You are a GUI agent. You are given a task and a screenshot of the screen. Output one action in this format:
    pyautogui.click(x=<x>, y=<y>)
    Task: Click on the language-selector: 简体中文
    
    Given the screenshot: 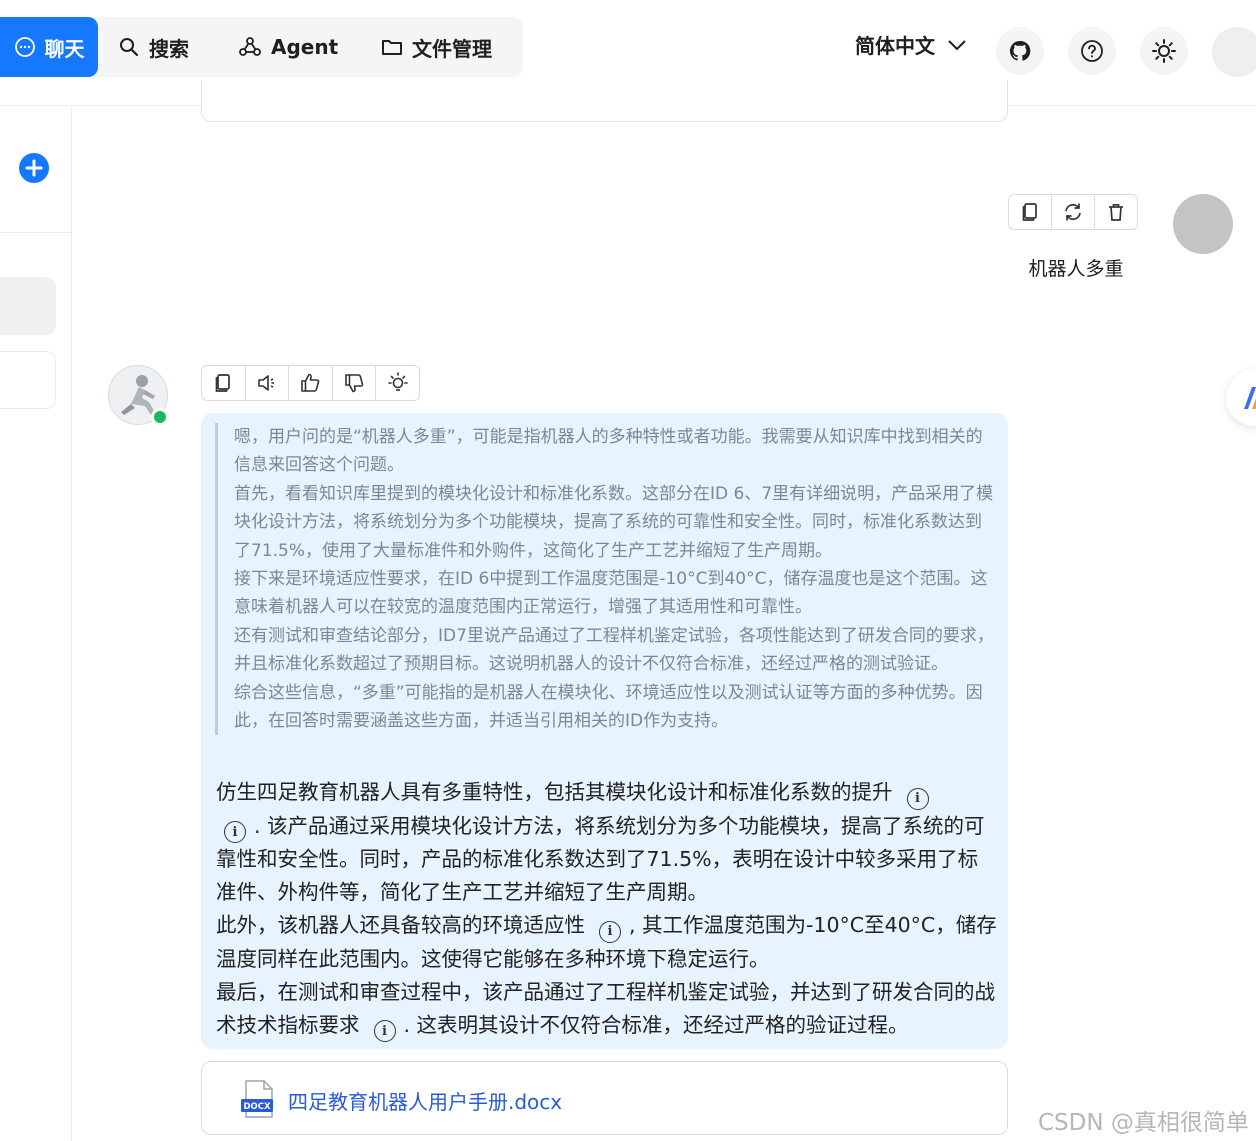 What is the action you would take?
    pyautogui.click(x=911, y=44)
    